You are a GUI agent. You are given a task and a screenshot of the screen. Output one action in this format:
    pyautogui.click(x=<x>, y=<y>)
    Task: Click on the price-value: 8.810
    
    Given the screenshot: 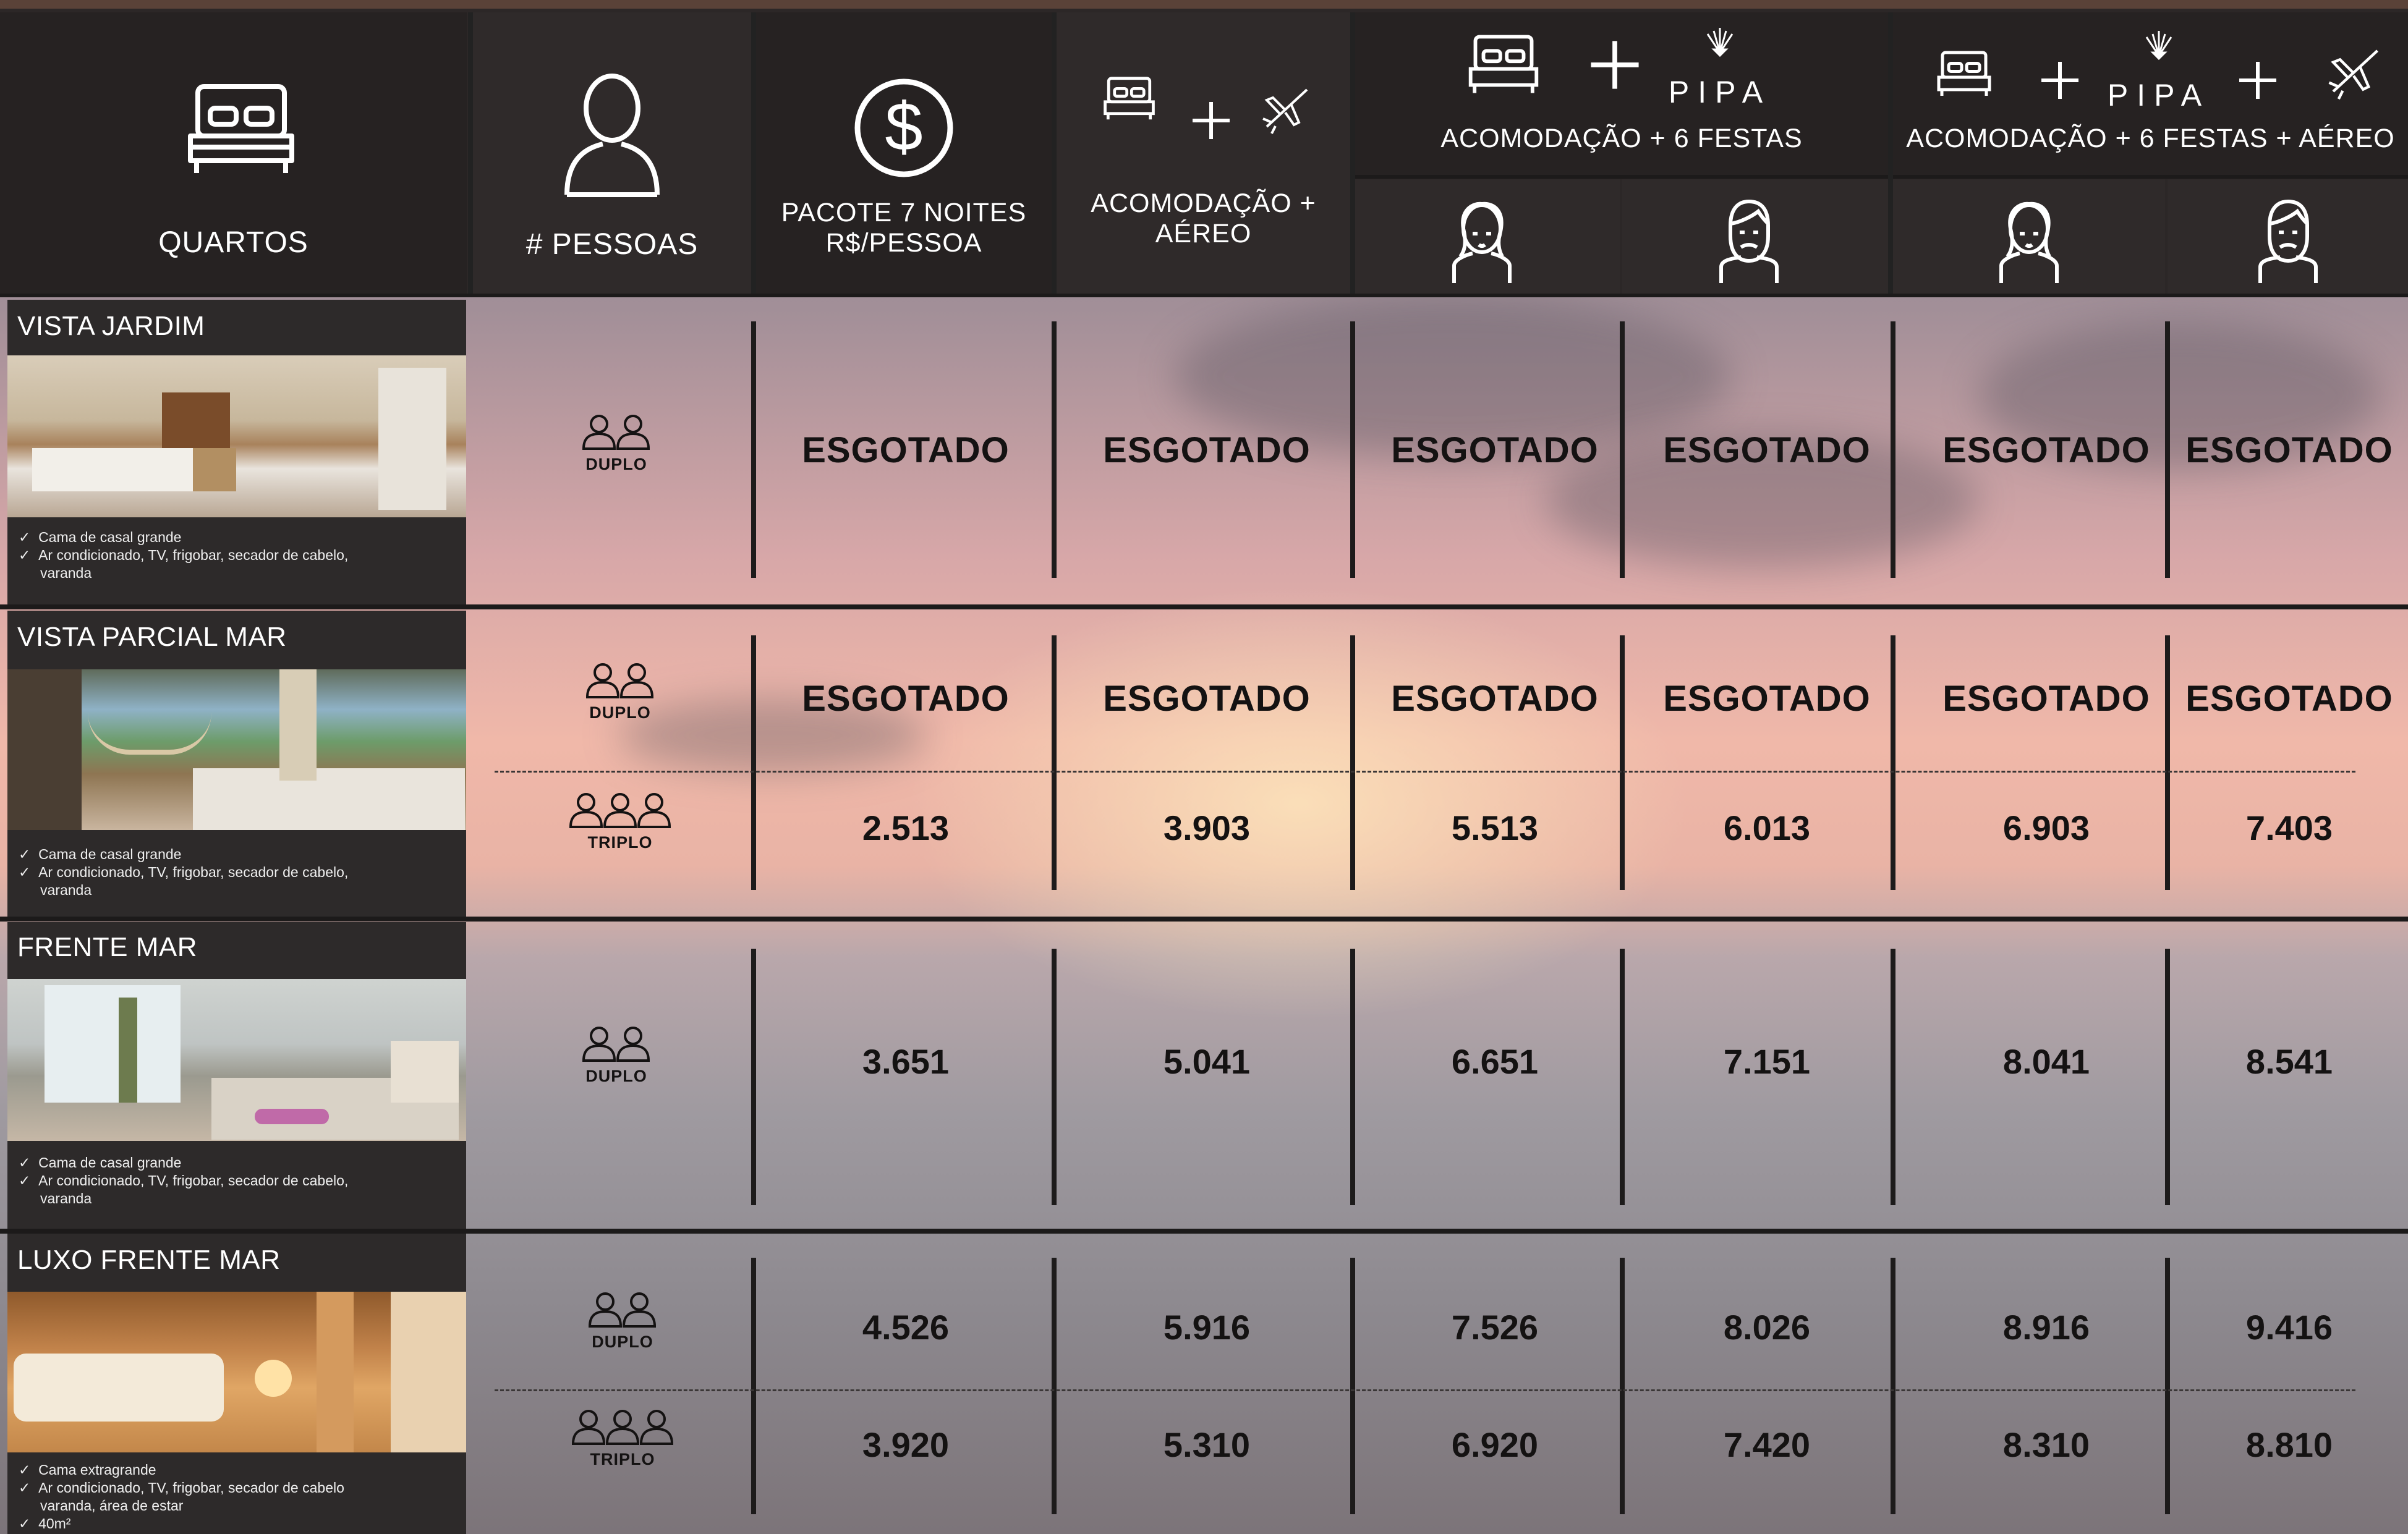 What is the action you would take?
    pyautogui.click(x=2289, y=1445)
    